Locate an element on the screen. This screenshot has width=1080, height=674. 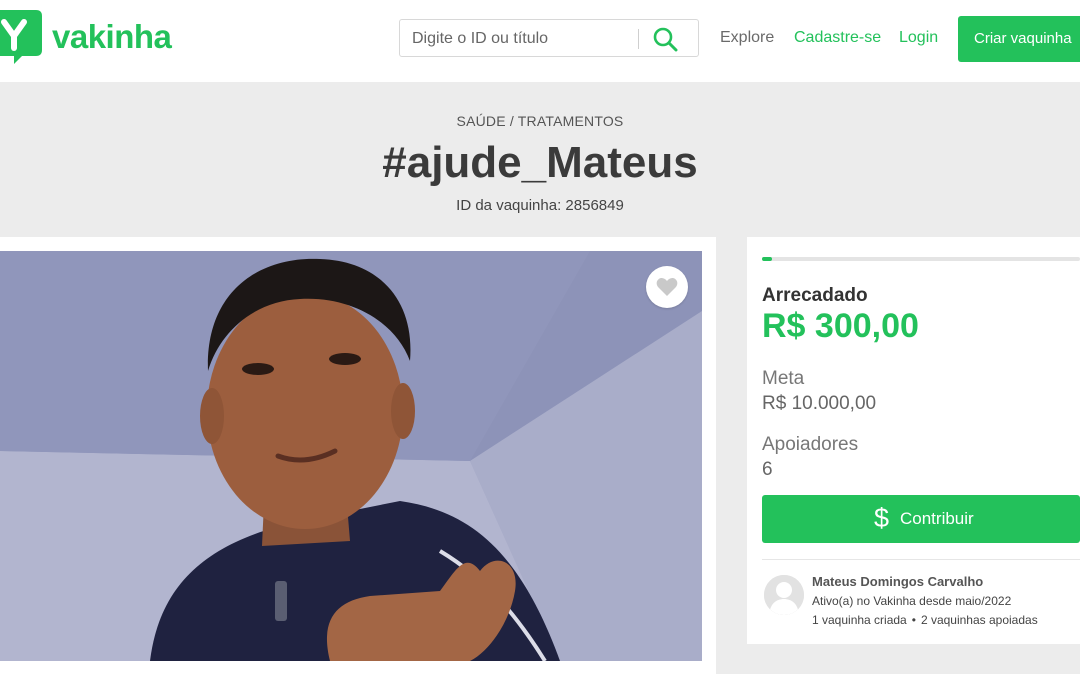
goal-amount: R$ 10.000,00 is located at coordinates (819, 403).